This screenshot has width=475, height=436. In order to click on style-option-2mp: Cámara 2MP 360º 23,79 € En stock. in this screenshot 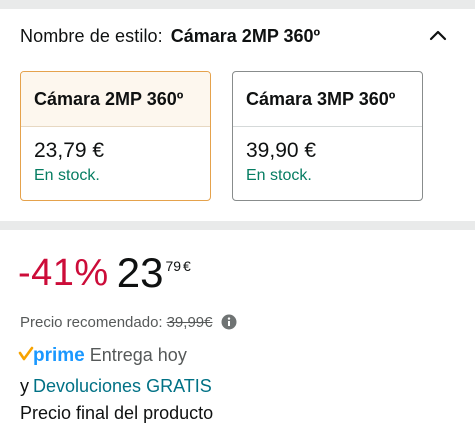, I will do `click(115, 136)`.